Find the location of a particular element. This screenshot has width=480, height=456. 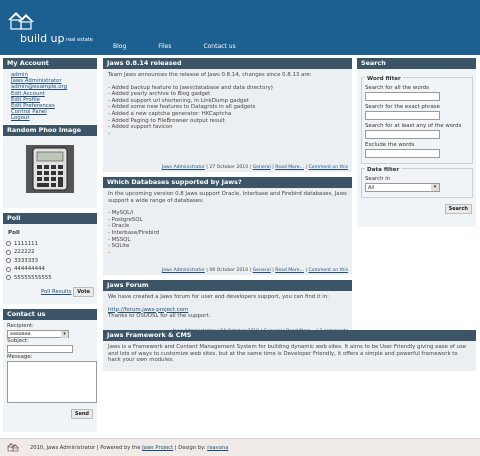

recipient-select: aaaaaaa ▾ is located at coordinates (38, 333).